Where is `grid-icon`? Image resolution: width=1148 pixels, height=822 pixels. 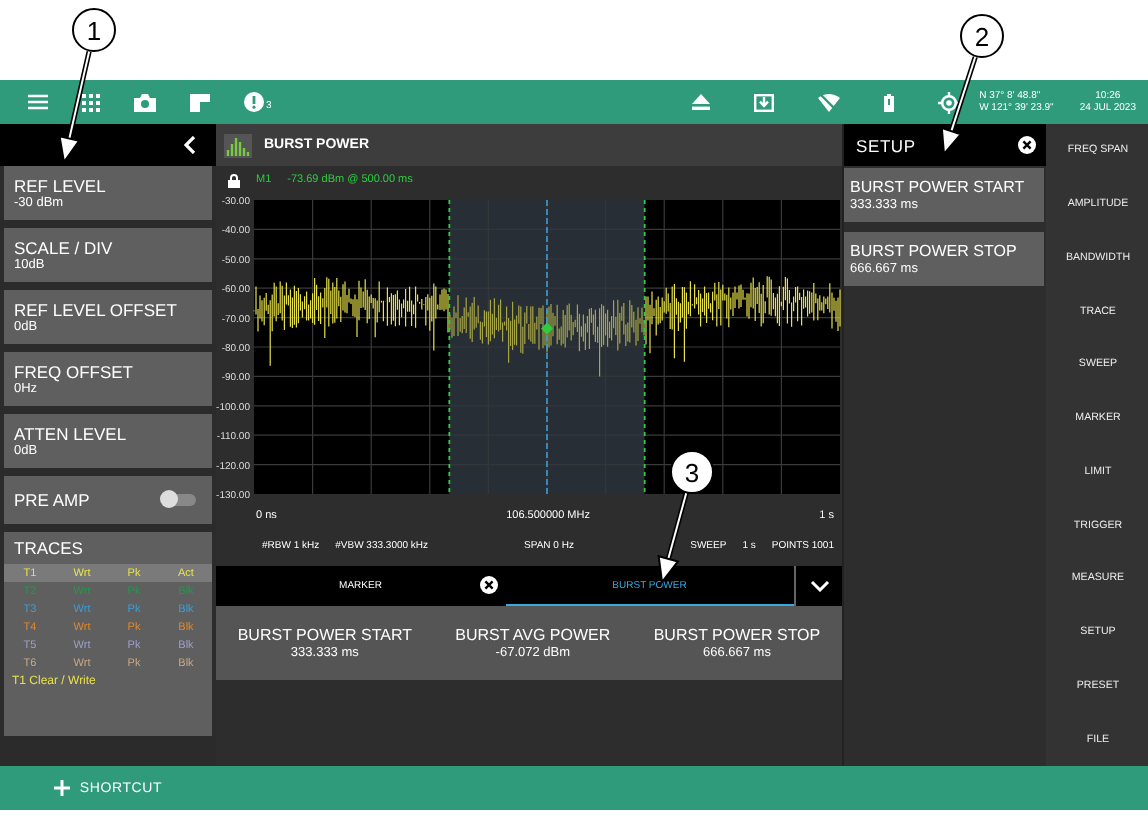
grid-icon is located at coordinates (91, 102).